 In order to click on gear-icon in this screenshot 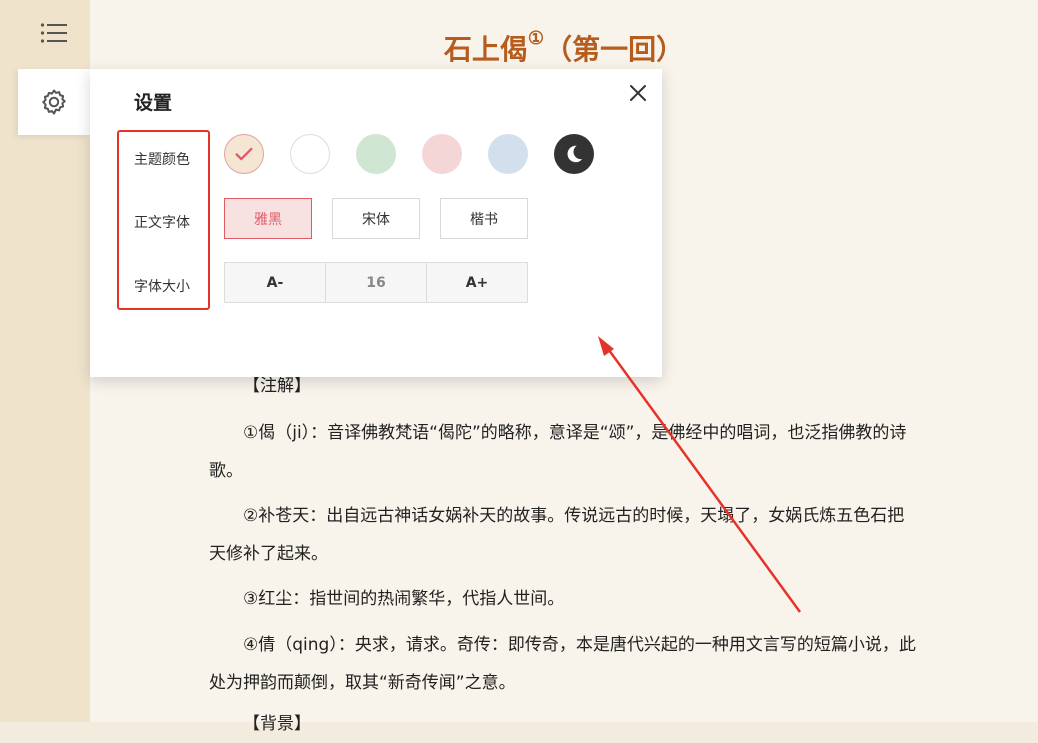, I will do `click(54, 102)`.